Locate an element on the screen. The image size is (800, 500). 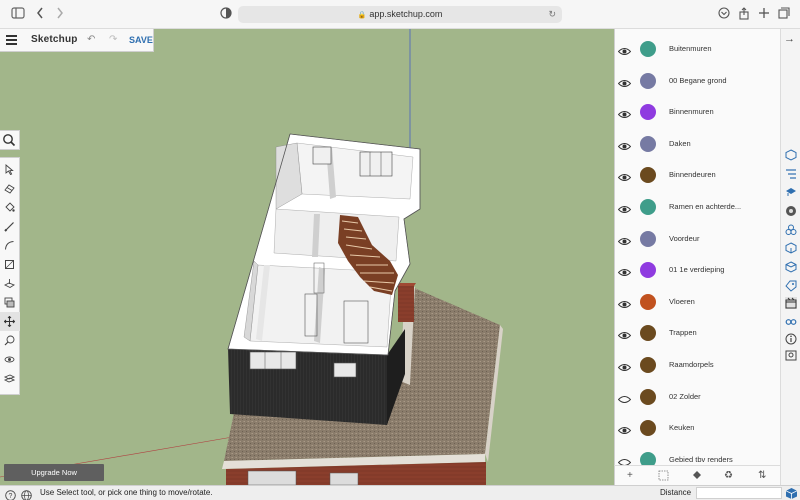
reload-icon: ↻ is located at coordinates (552, 14).